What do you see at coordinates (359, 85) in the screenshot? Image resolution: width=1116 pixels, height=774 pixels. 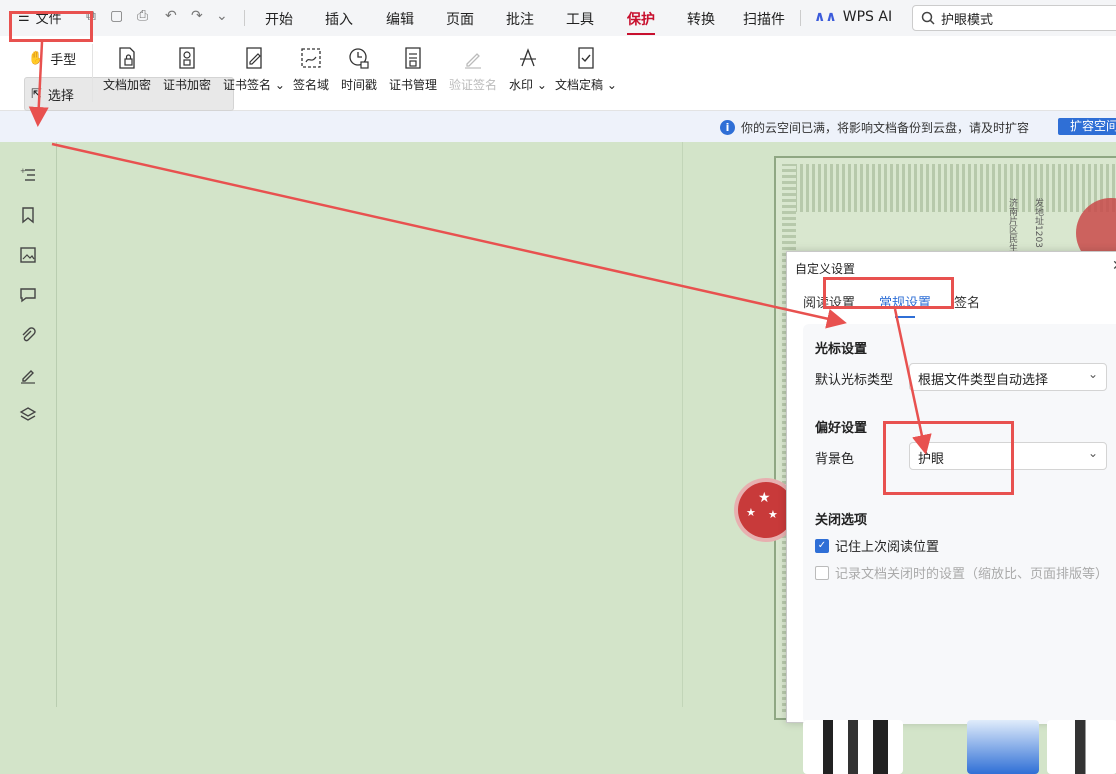 I see `timestamp-label: 时间戳` at bounding box center [359, 85].